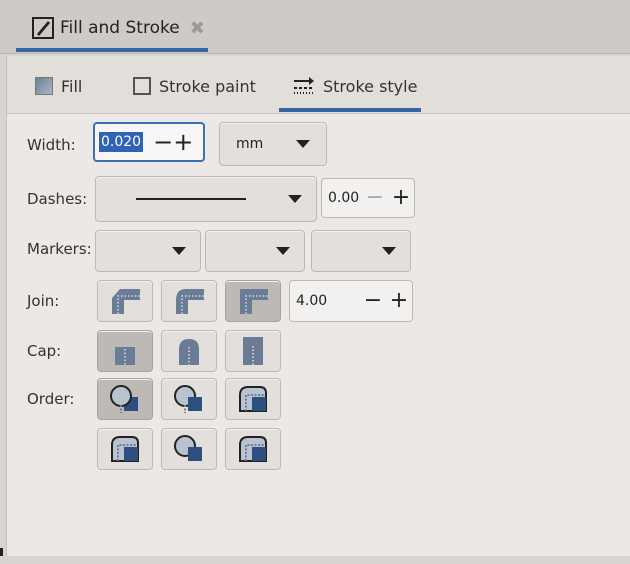  Describe the element at coordinates (370, 86) in the screenshot. I see `tab-stroke-style-label: Stroke style` at that location.